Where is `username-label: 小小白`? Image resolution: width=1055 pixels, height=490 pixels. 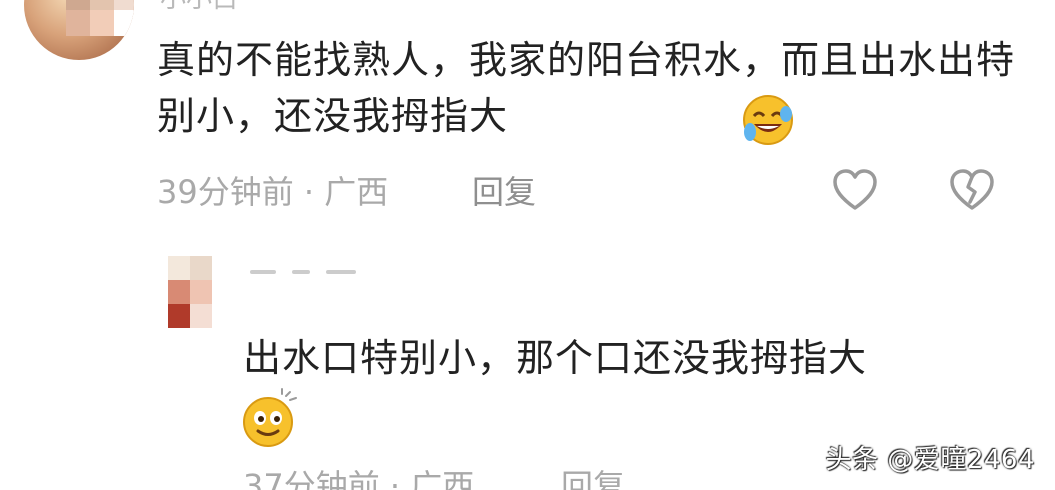 username-label: 小小白 is located at coordinates (220, 5).